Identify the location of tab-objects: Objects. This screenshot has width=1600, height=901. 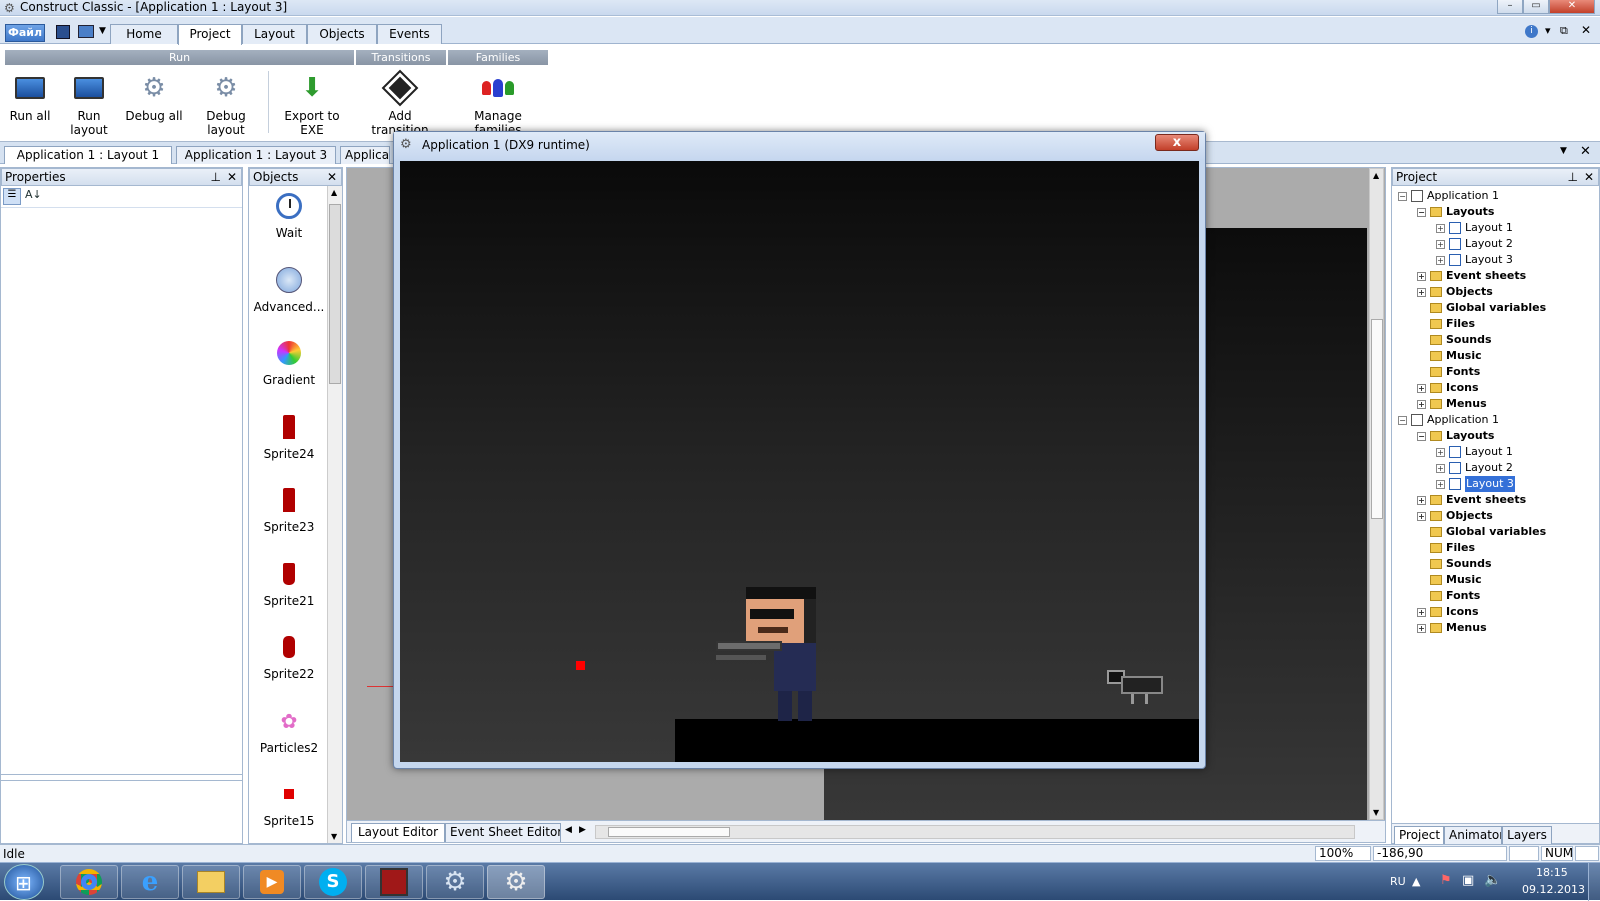
(342, 34).